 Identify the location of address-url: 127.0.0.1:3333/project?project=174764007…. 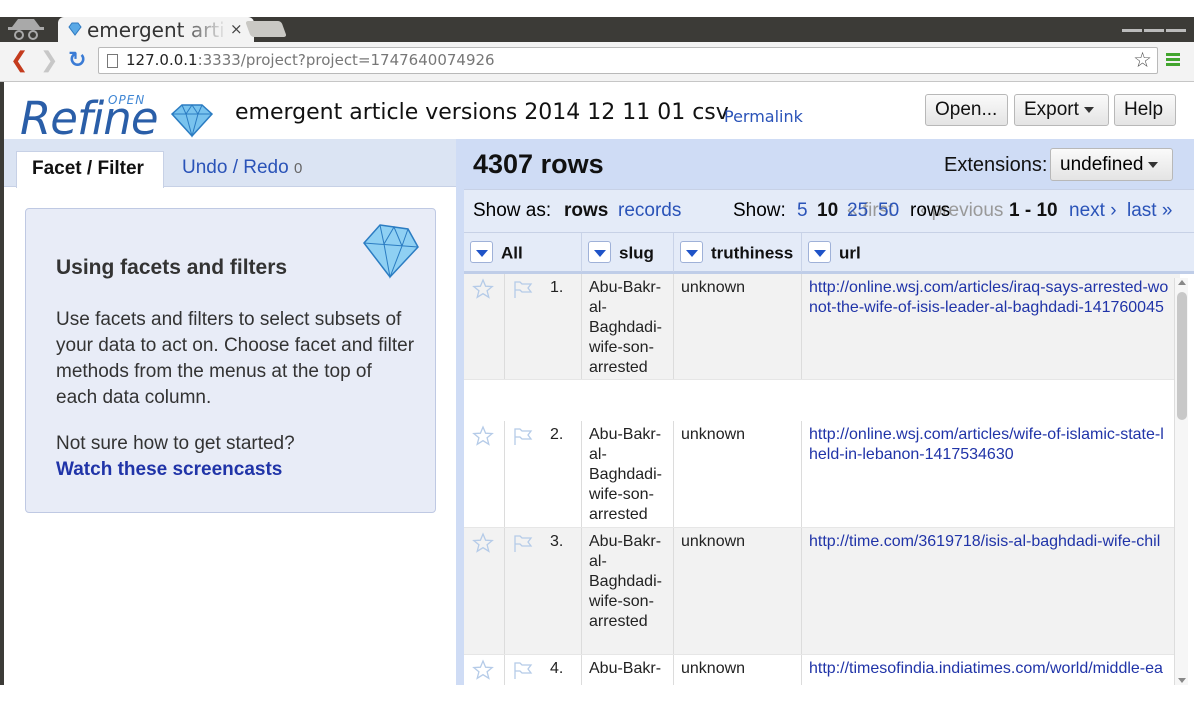
(310, 60).